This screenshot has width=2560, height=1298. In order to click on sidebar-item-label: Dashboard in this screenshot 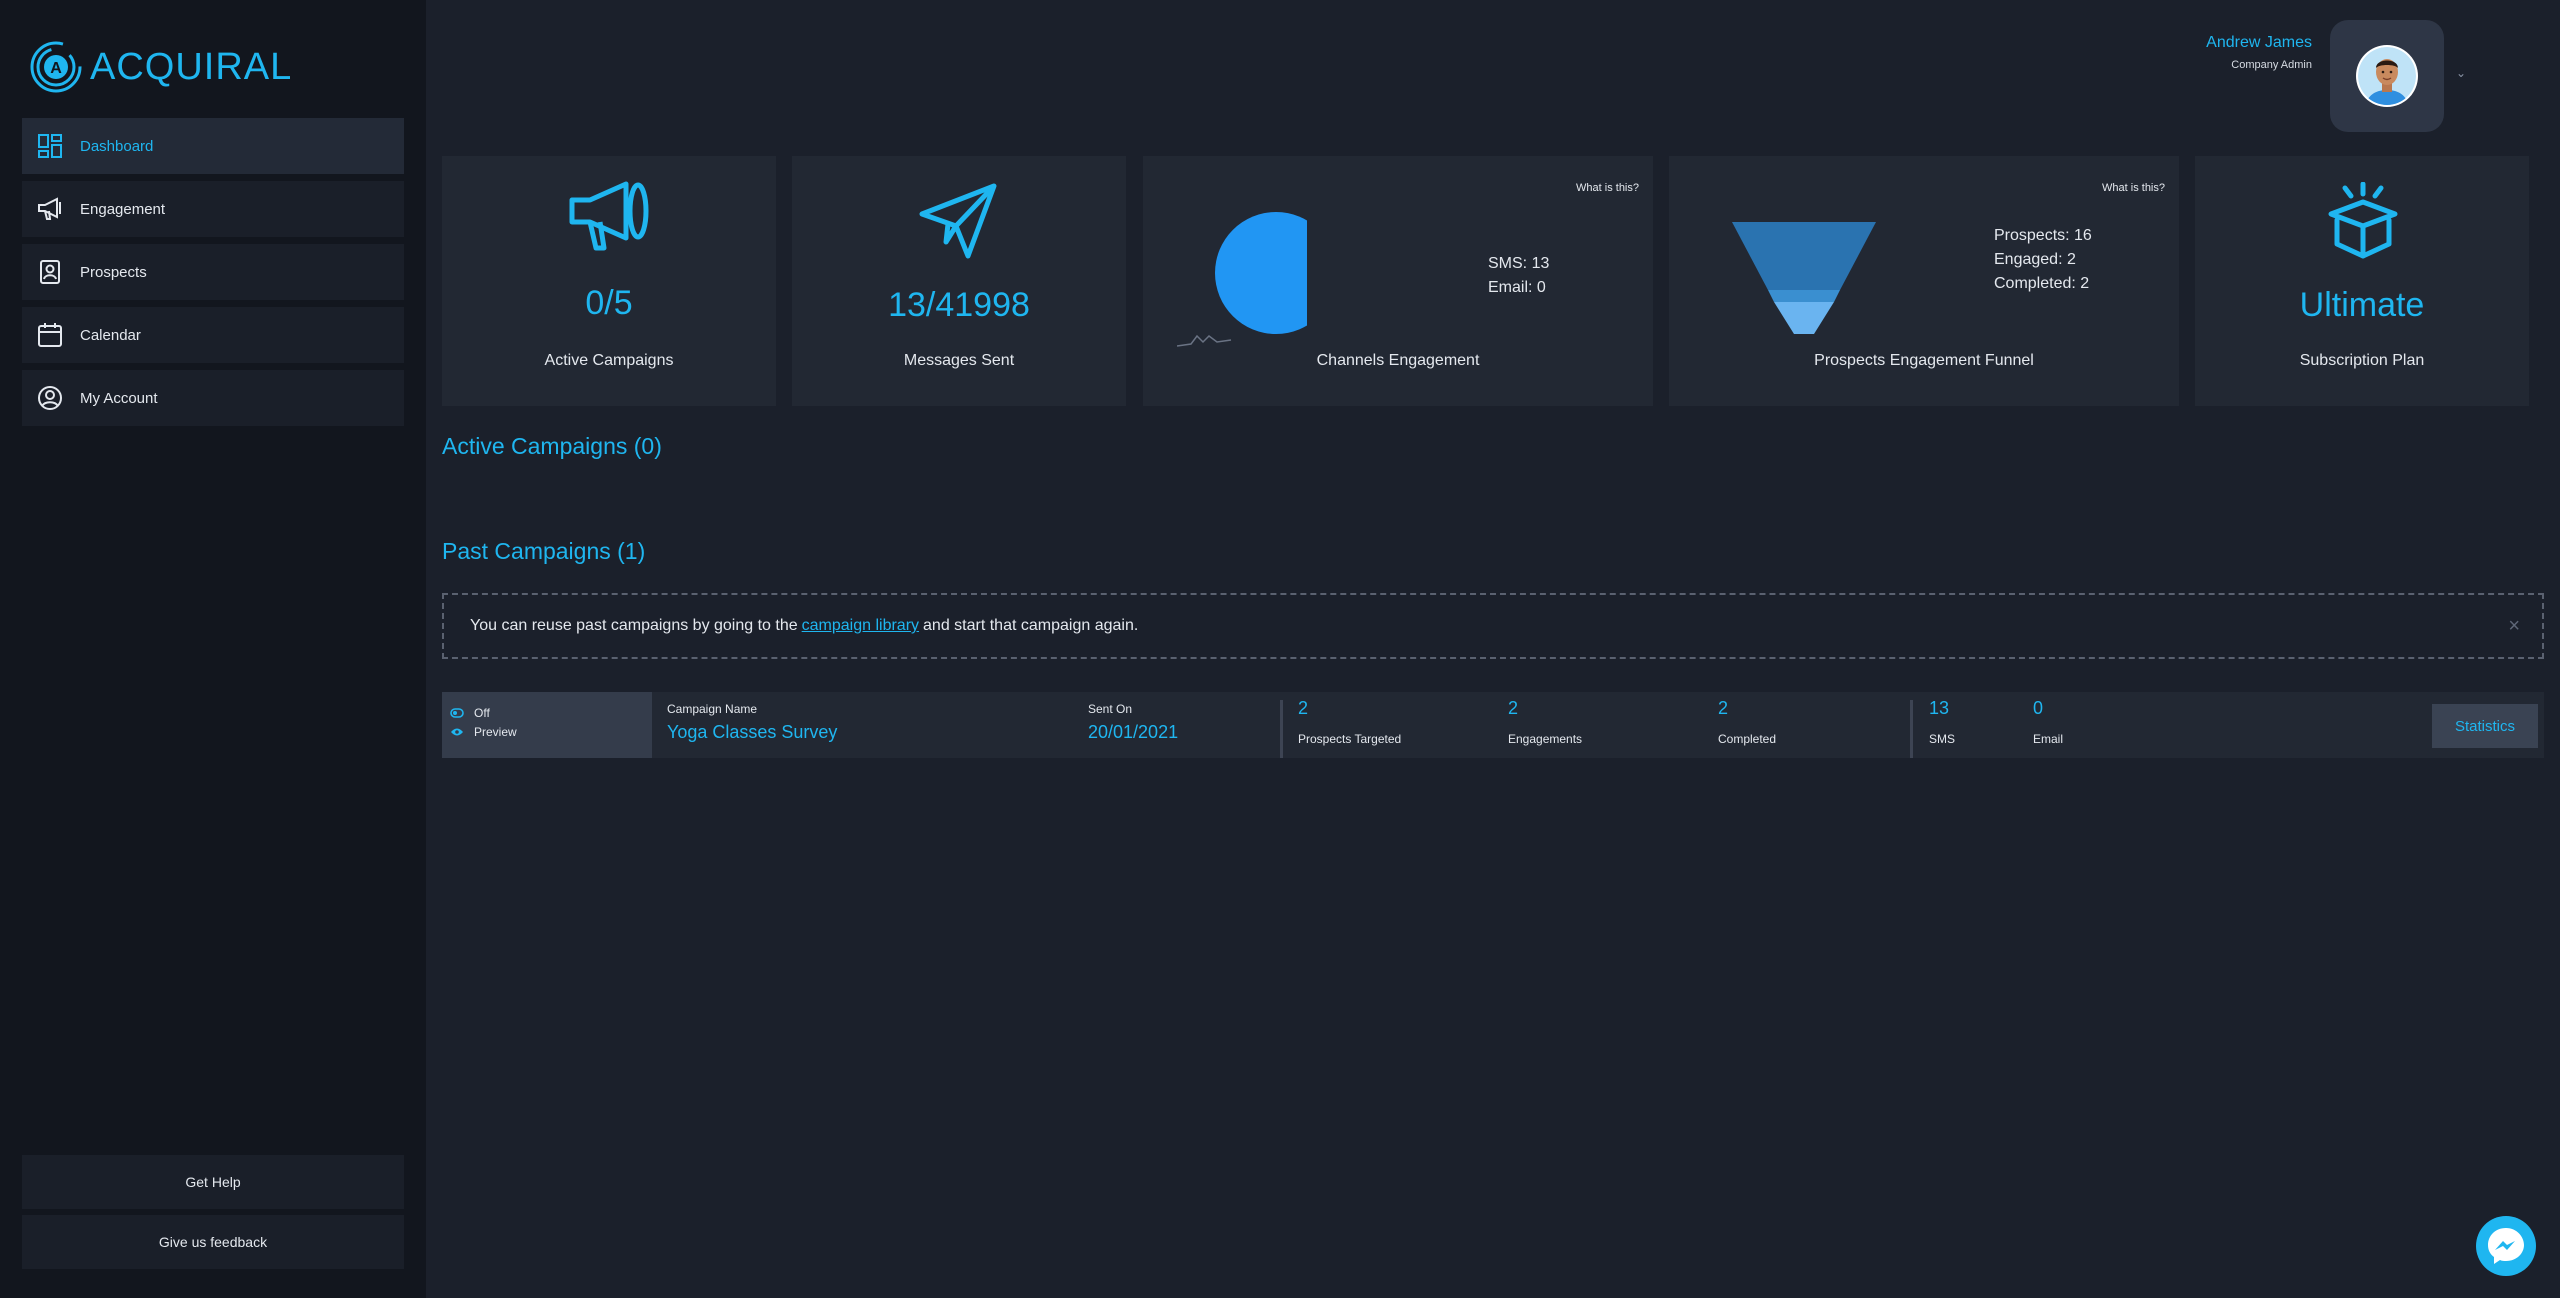, I will do `click(117, 146)`.